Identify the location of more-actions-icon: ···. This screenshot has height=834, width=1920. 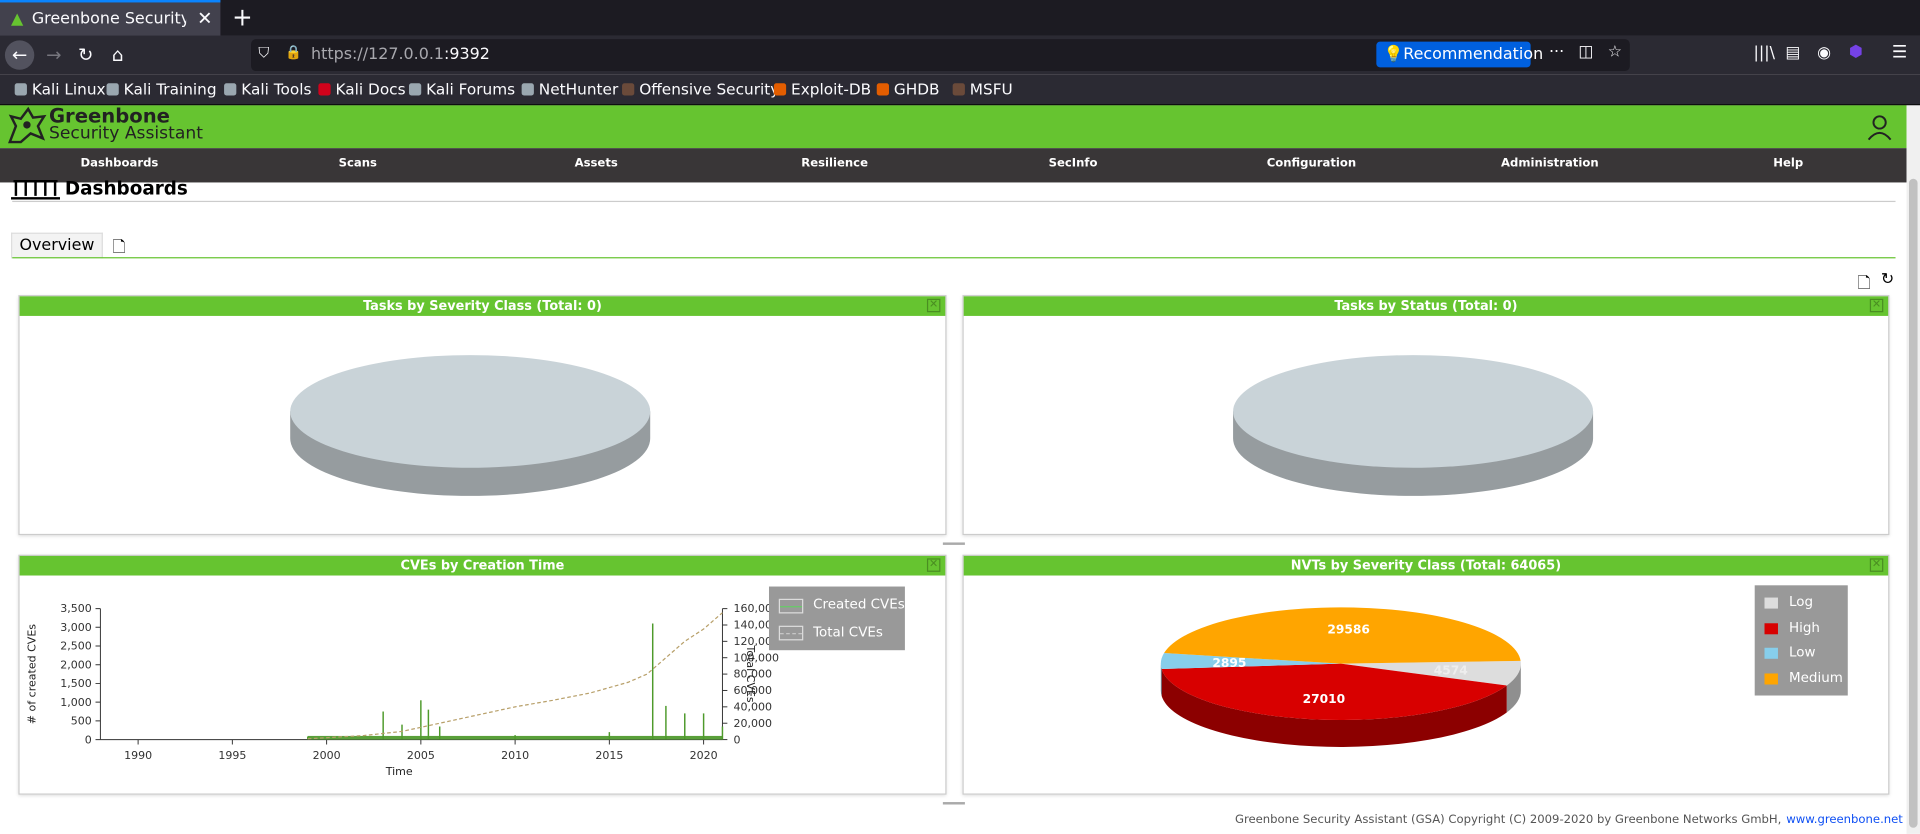
(1556, 52).